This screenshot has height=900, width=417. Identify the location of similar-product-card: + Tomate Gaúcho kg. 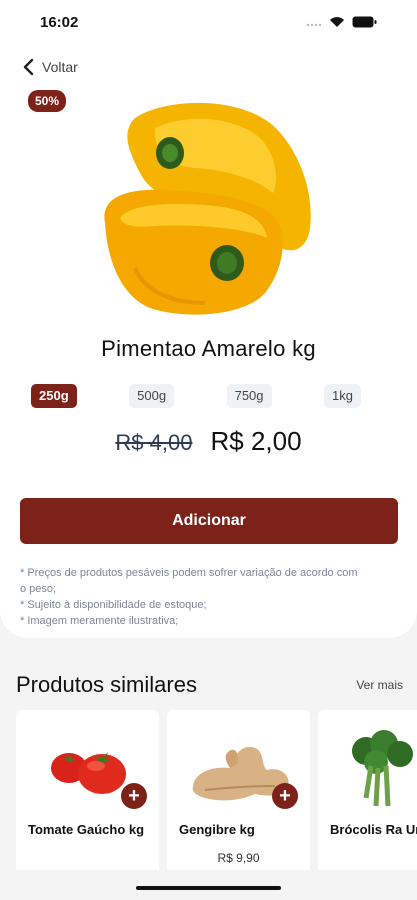
(87, 790).